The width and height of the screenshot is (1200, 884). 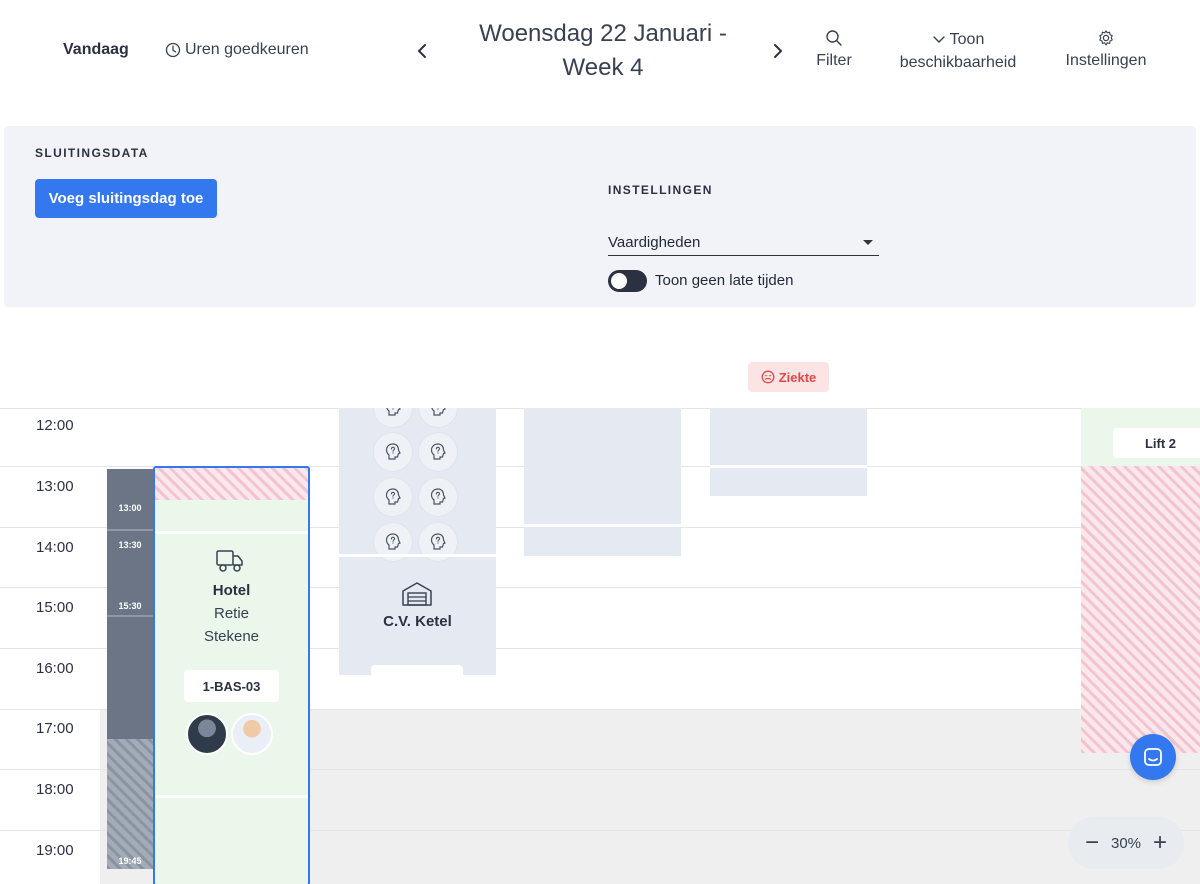 What do you see at coordinates (130, 606) in the screenshot?
I see `bar-time-label: 15:30` at bounding box center [130, 606].